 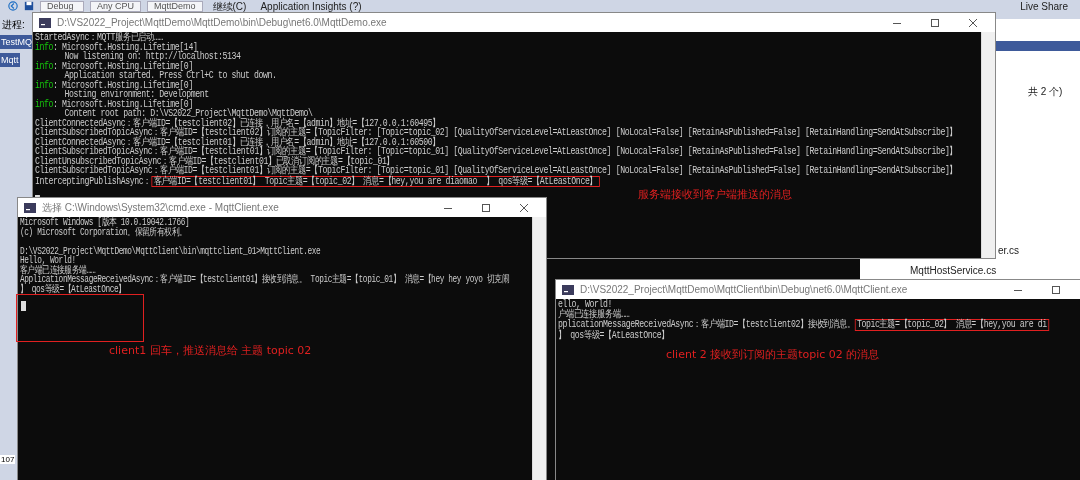 What do you see at coordinates (953, 270) in the screenshot?
I see `file-item: MqttHostService.cs` at bounding box center [953, 270].